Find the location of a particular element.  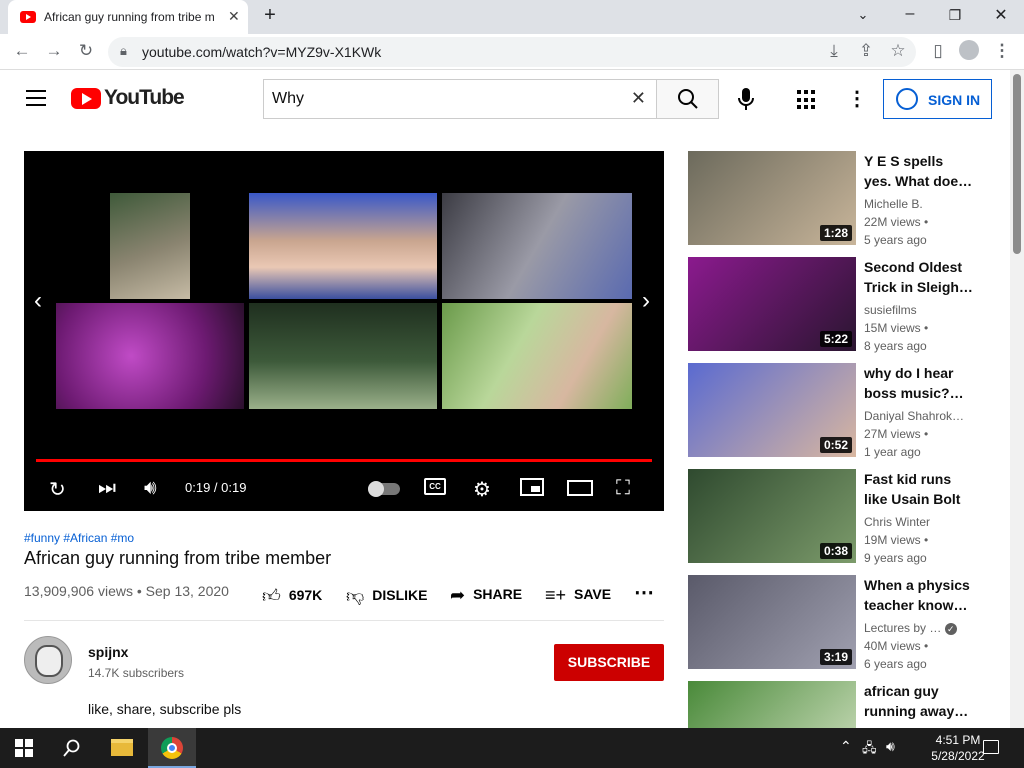

search-input: Why ✕ is located at coordinates (459, 99).